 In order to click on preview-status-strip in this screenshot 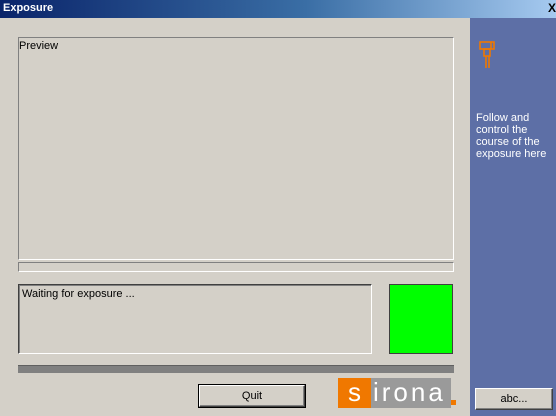, I will do `click(236, 267)`.